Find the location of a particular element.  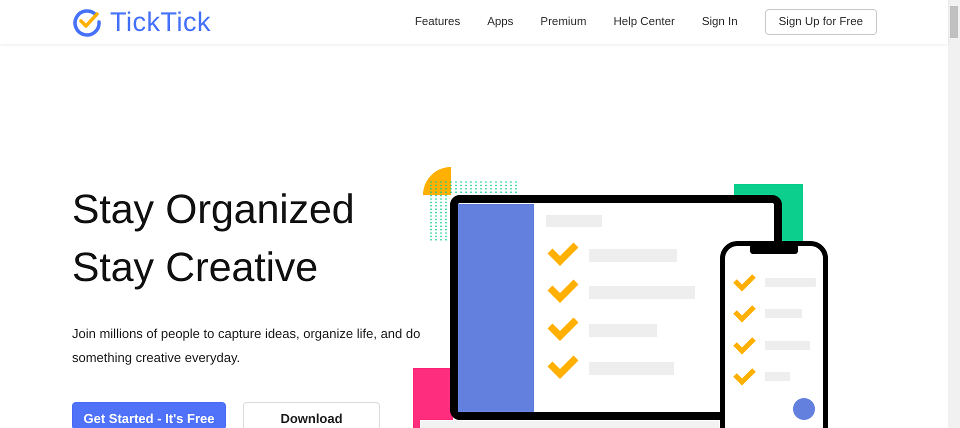

nav-link: Features is located at coordinates (437, 22).